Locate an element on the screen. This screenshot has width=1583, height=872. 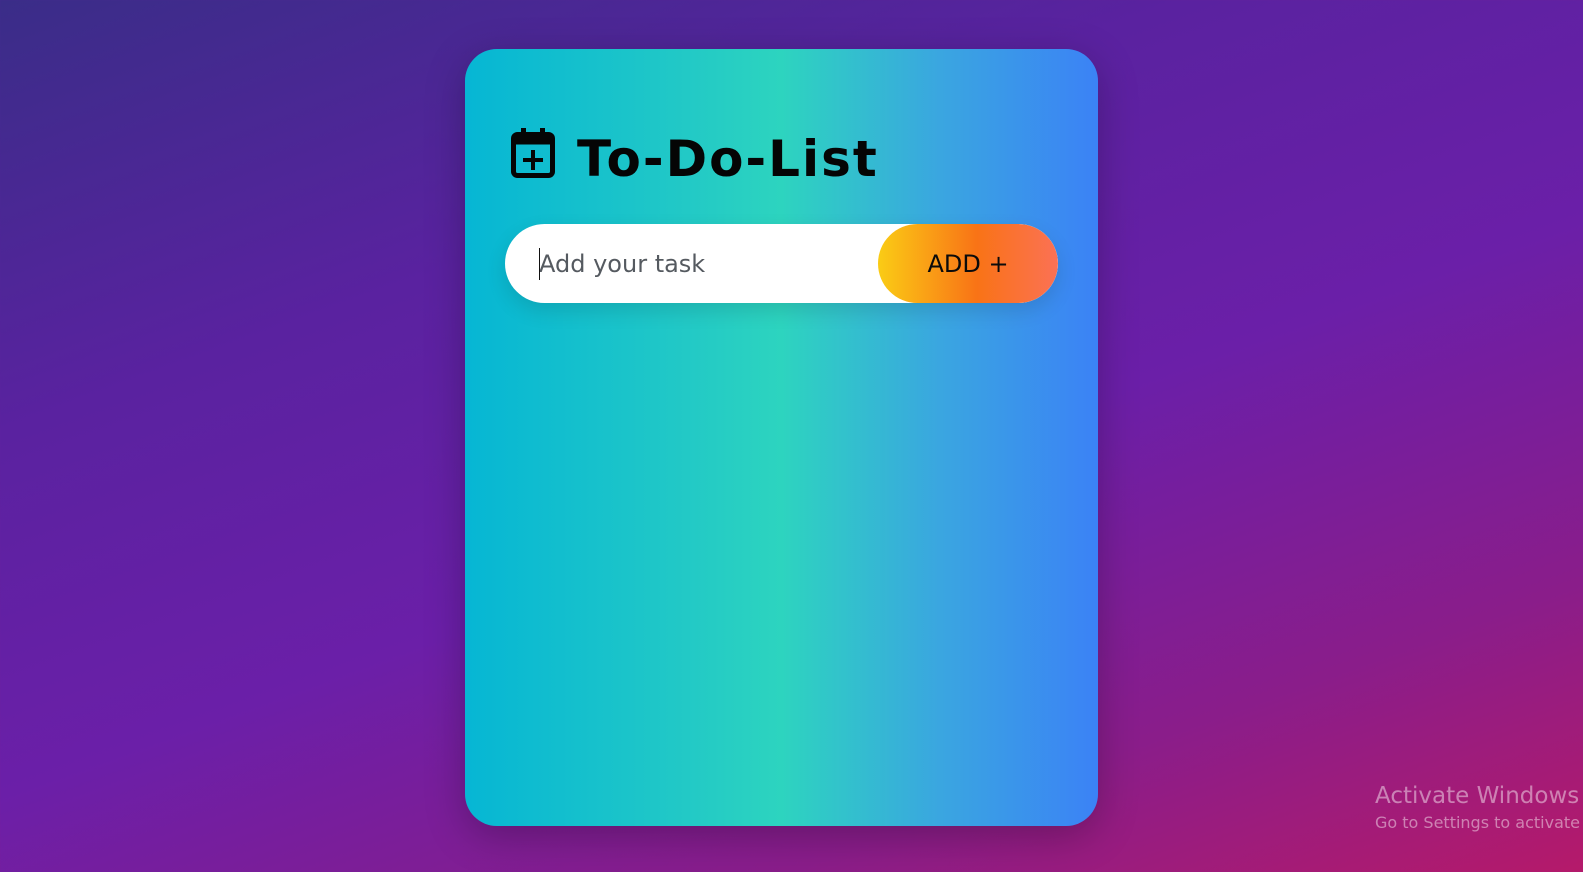
watermark-subtitle: Go to Settings to activate Windows. is located at coordinates (1479, 822).